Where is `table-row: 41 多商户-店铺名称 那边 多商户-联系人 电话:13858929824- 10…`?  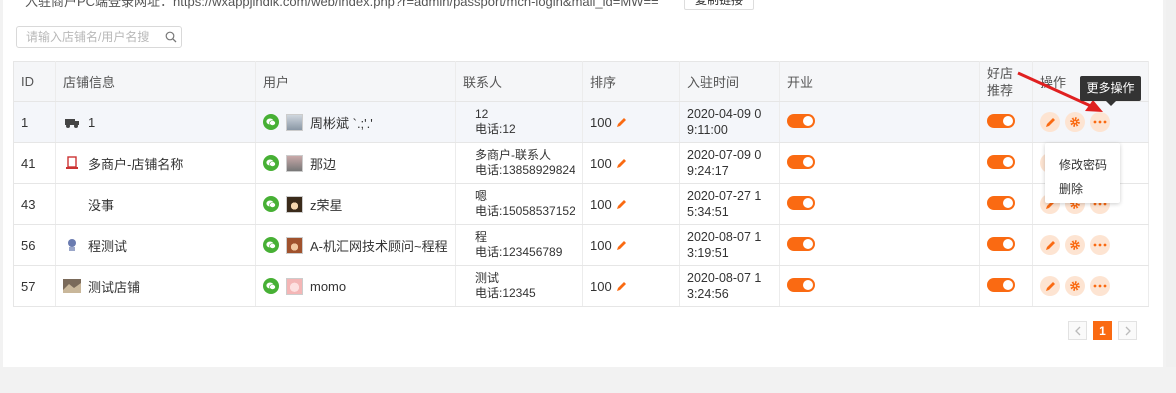
table-row: 41 多商户-店铺名称 那边 多商户-联系人 电话:13858929824- 10… is located at coordinates (581, 163).